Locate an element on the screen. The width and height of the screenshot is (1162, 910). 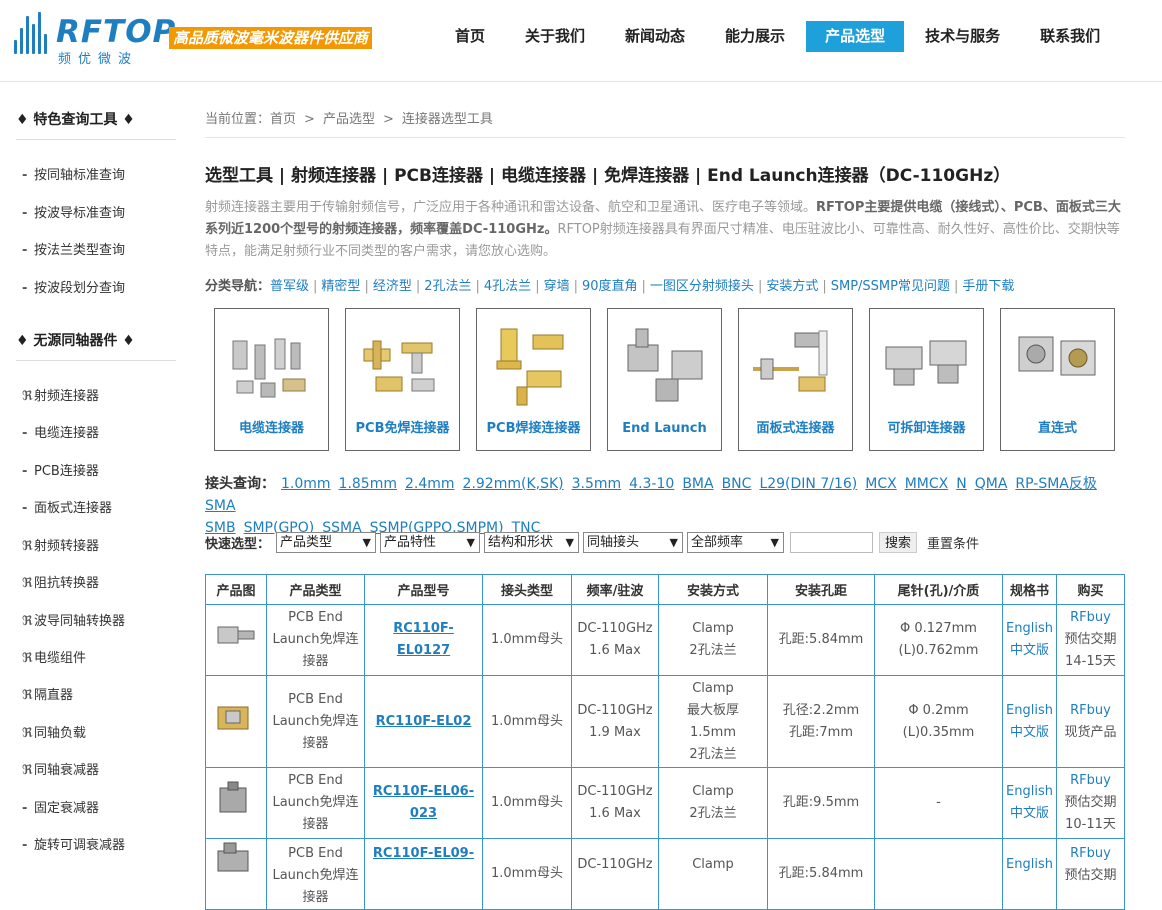
catnav-link: 4孔法兰 is located at coordinates (507, 286).